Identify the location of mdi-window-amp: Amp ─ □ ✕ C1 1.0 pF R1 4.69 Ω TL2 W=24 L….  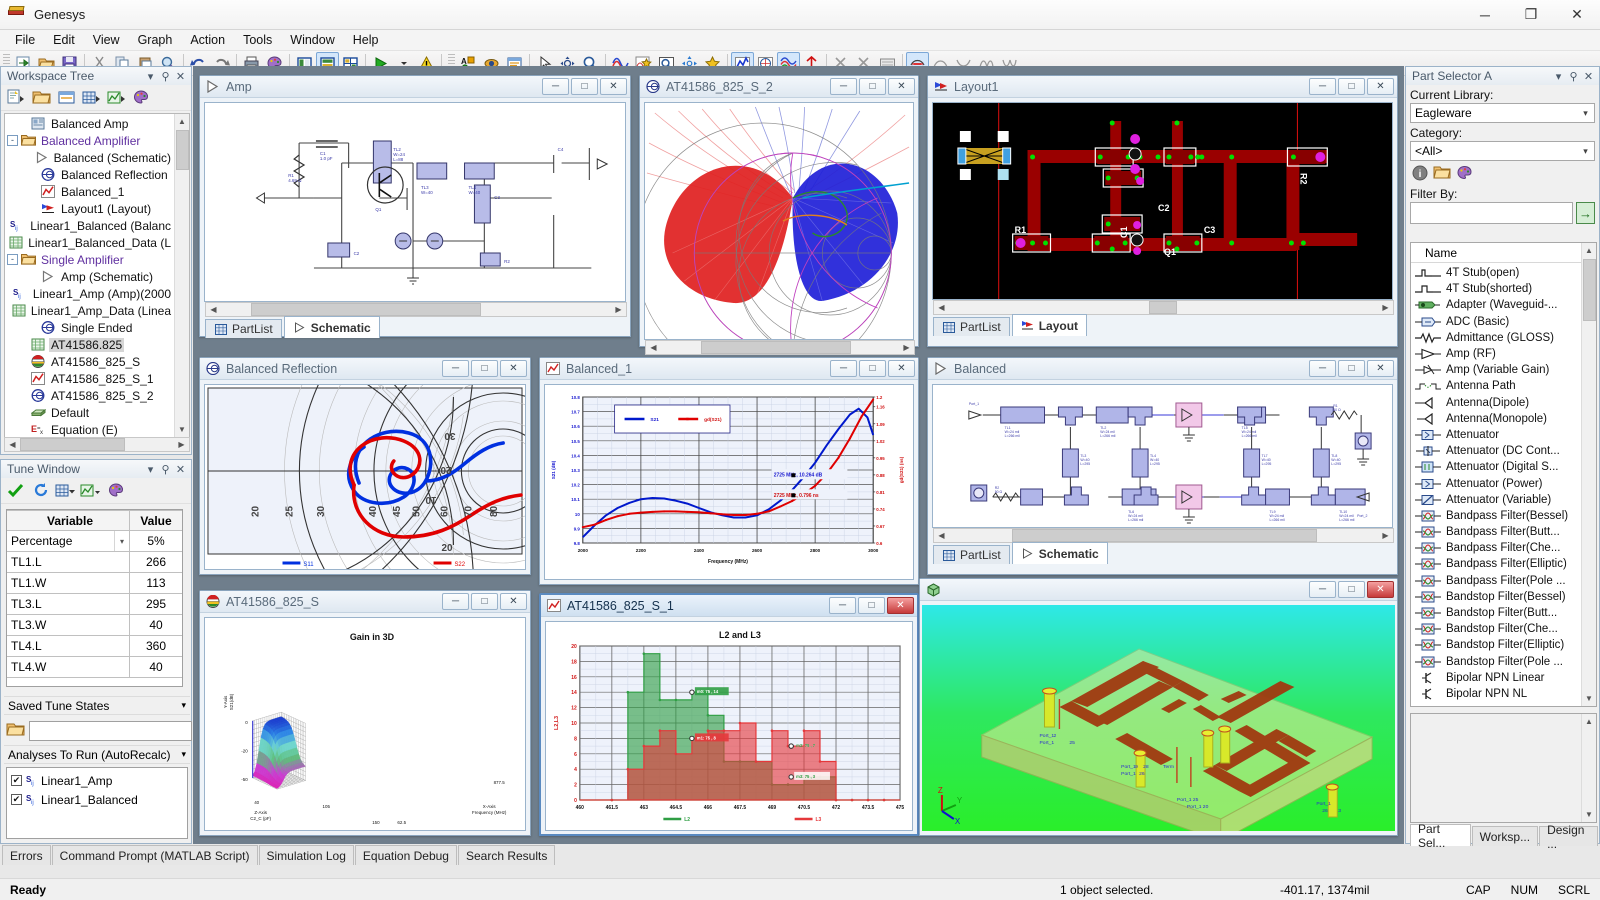
(415, 206).